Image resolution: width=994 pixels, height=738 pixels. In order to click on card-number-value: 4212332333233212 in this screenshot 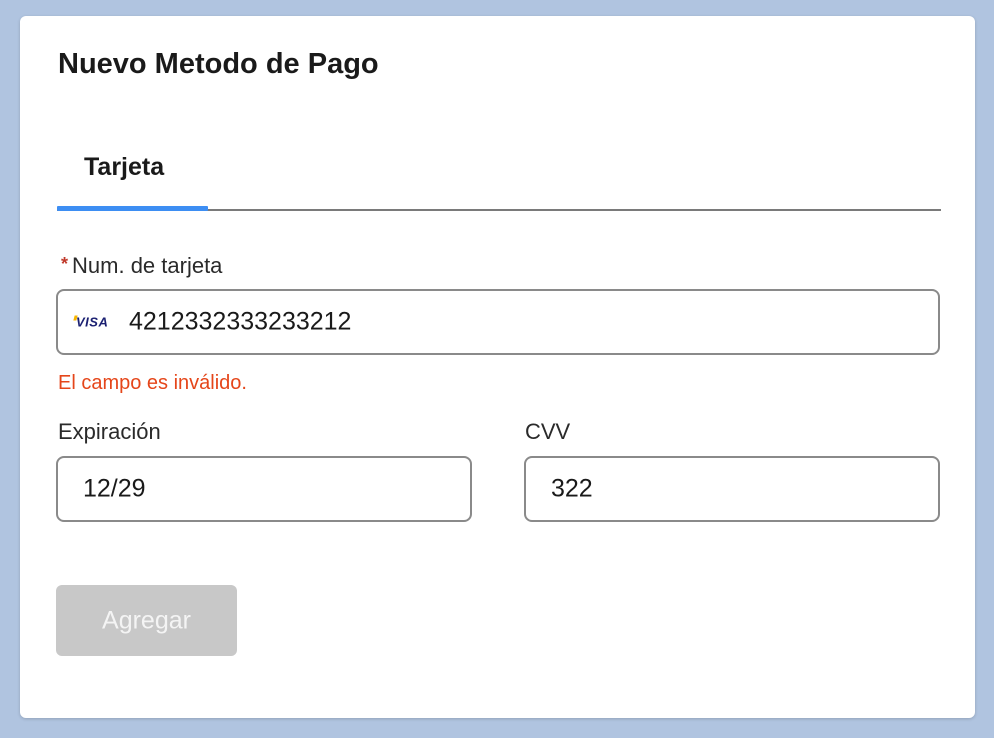, I will do `click(240, 321)`.